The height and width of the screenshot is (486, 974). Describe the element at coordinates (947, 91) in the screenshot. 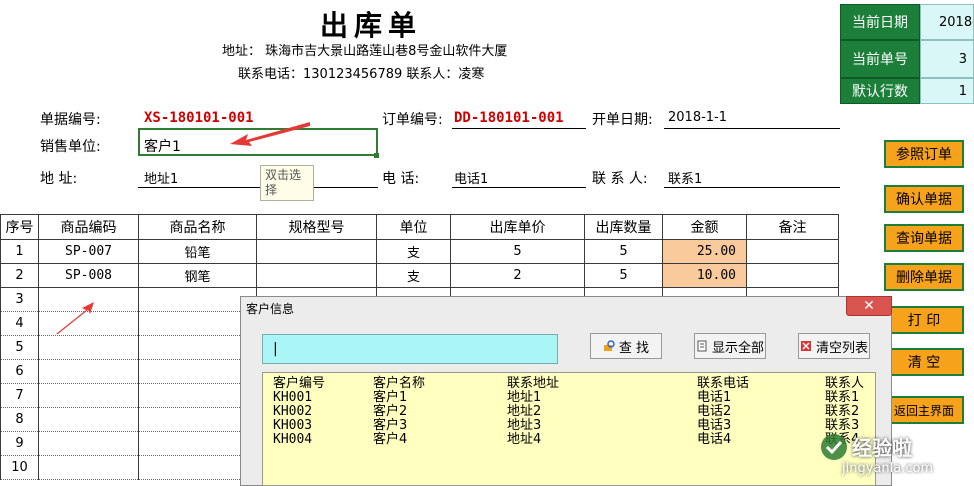

I see `default-rows-value: 1` at that location.